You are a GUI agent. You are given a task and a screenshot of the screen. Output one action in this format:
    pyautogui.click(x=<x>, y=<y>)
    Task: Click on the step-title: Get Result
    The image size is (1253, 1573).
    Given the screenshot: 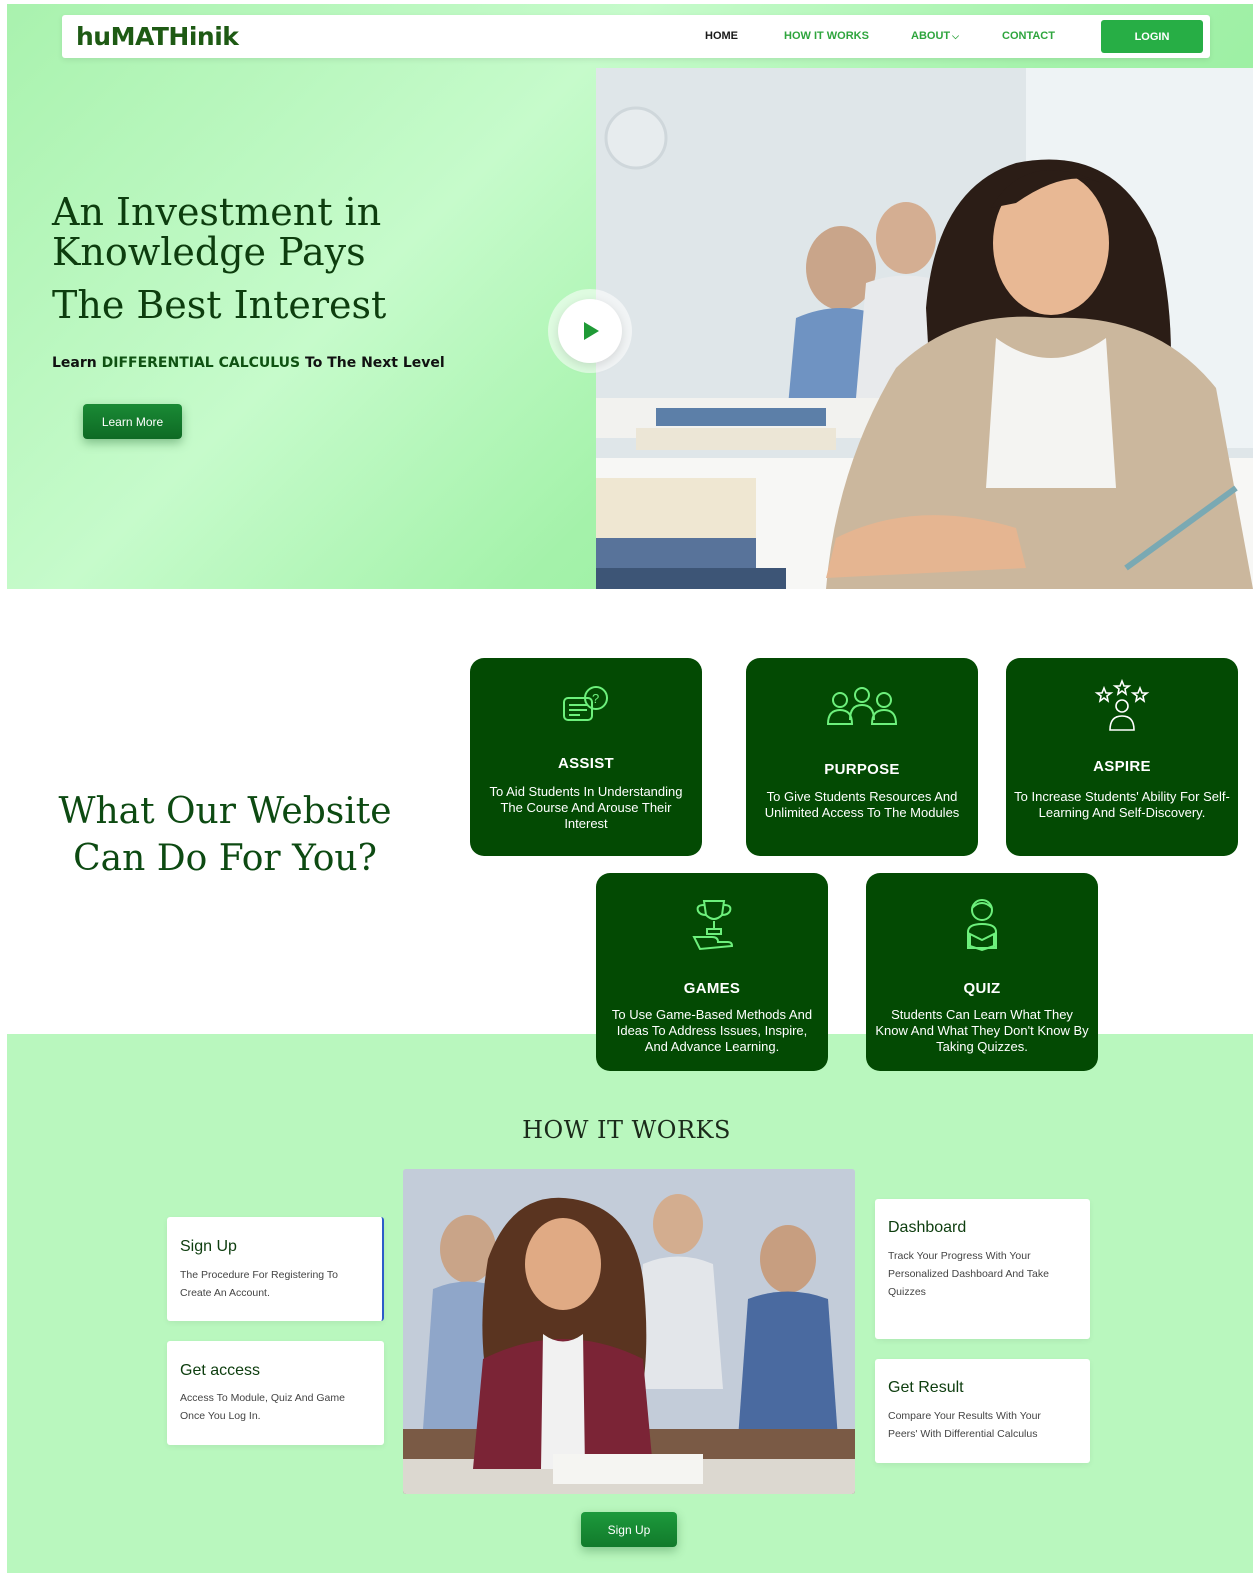 What is the action you would take?
    pyautogui.click(x=926, y=1387)
    